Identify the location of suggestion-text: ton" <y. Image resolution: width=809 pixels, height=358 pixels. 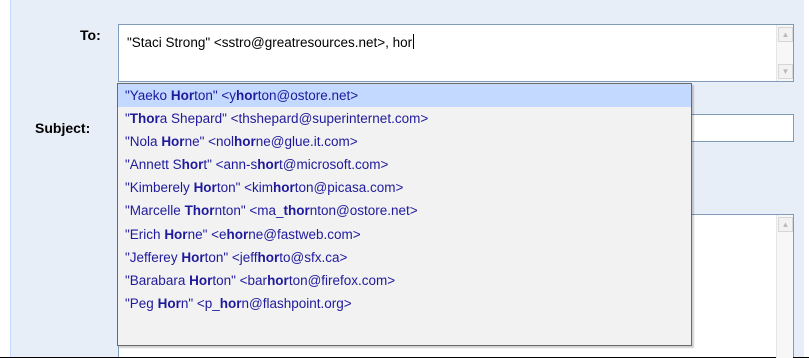
(215, 95).